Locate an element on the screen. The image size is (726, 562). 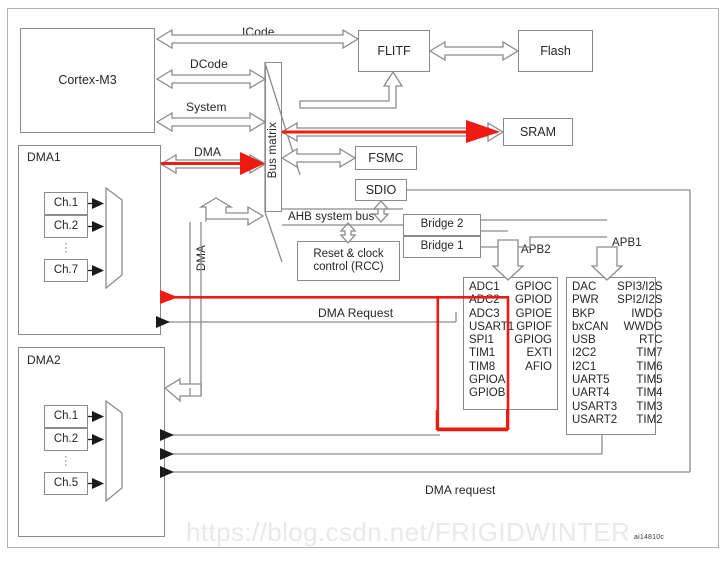
dma2-arbiter-mux is located at coordinates (114, 451).